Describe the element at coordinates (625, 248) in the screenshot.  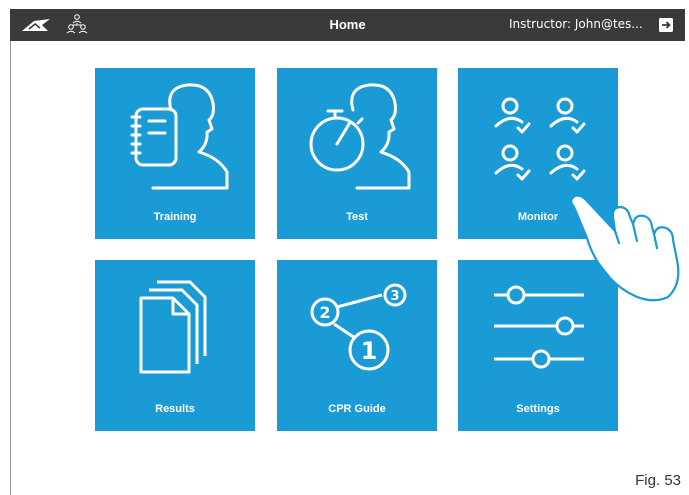
I see `pointing-hand-icon` at that location.